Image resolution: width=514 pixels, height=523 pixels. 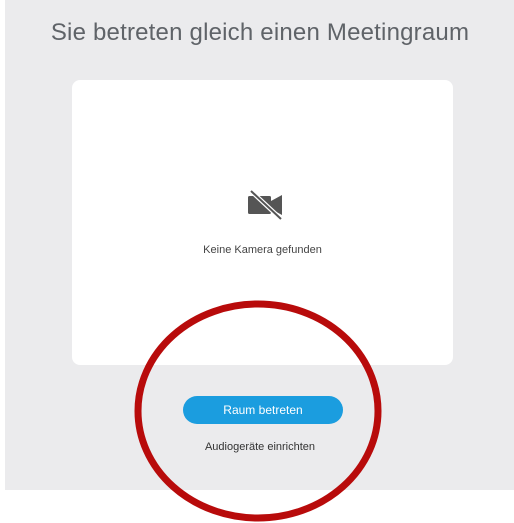 I want to click on audio-setup-link: Audiogeräte einrichten, so click(x=259, y=447).